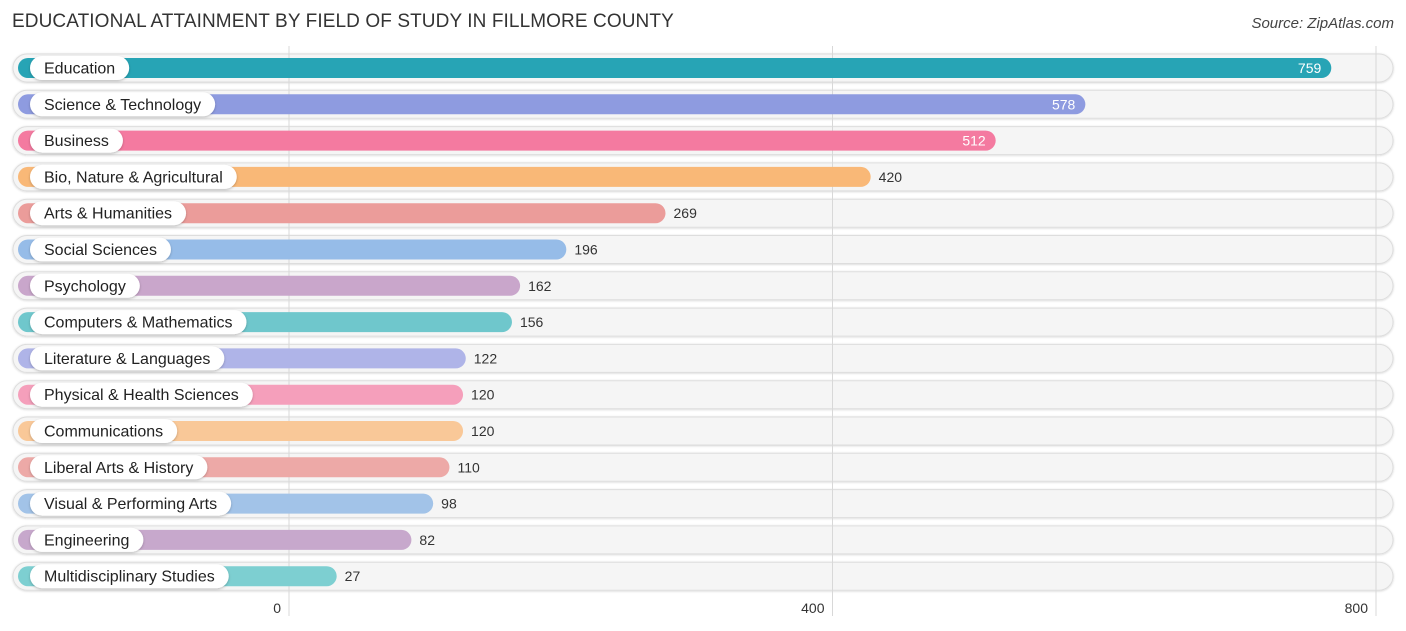  What do you see at coordinates (256, 431) in the screenshot?
I see `bar-row: Communications 120` at bounding box center [256, 431].